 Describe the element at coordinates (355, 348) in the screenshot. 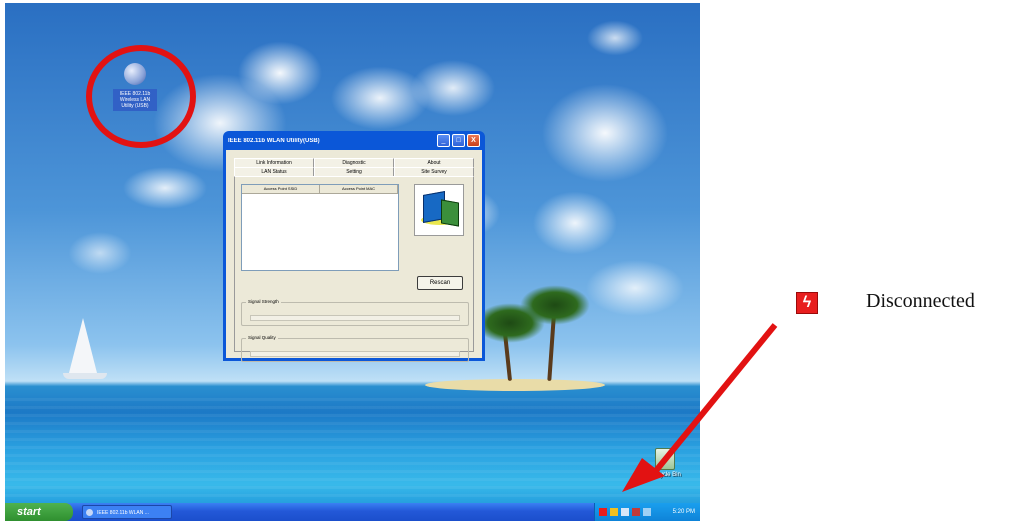

I see `signal-quality-group: Signal Quality` at that location.